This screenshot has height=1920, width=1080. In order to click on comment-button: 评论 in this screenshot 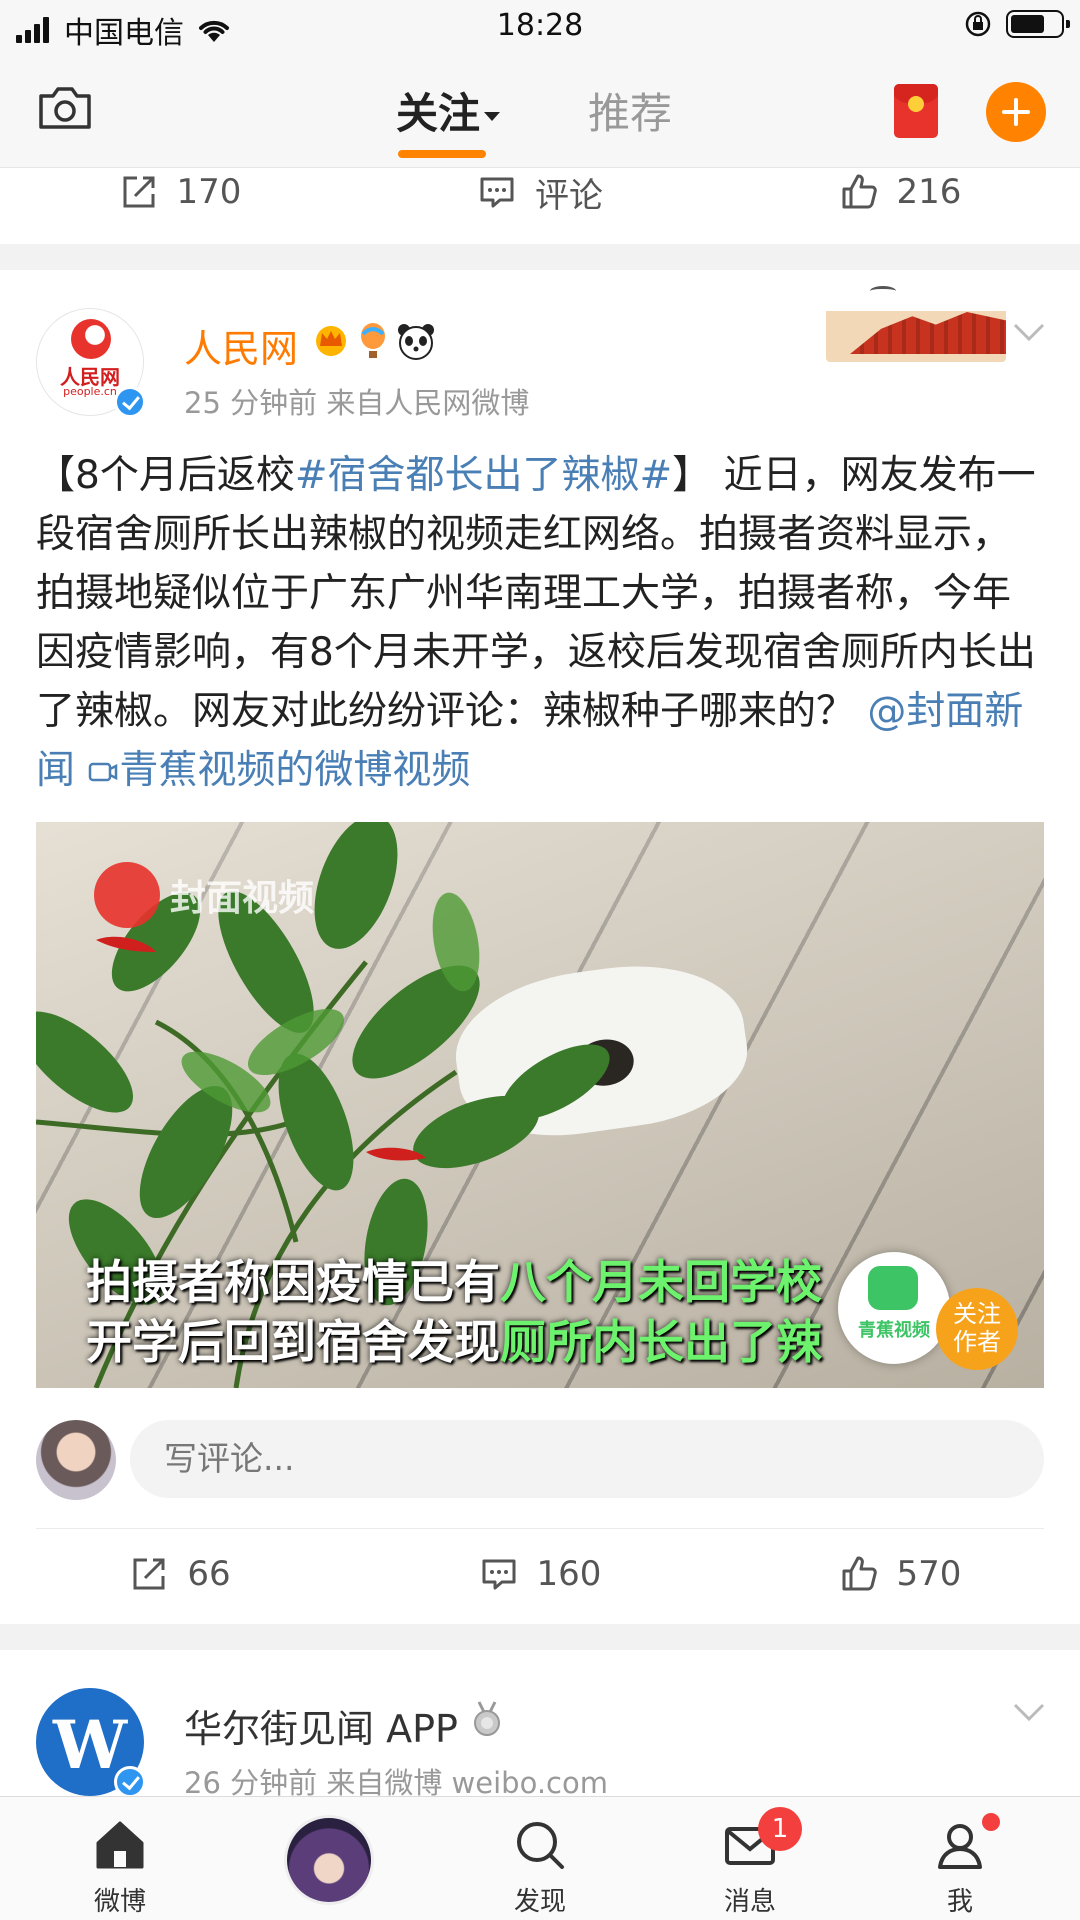, I will do `click(540, 192)`.